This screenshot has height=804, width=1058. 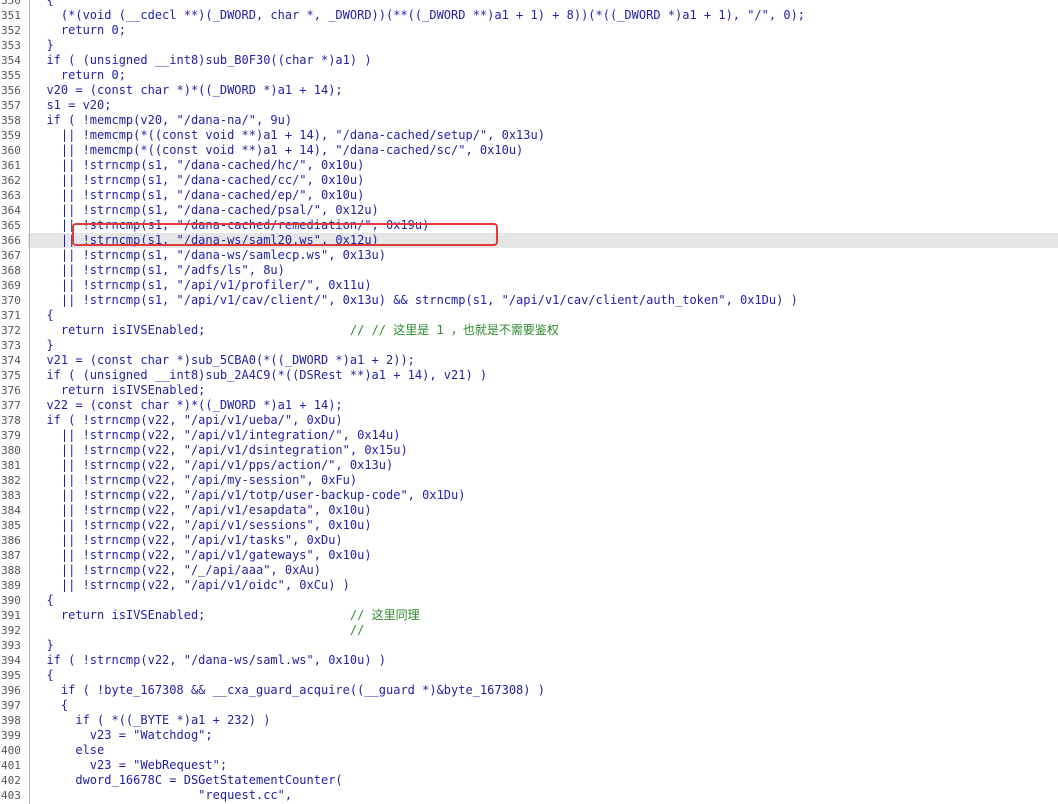 I want to click on line-number: 393, so click(x=11, y=645).